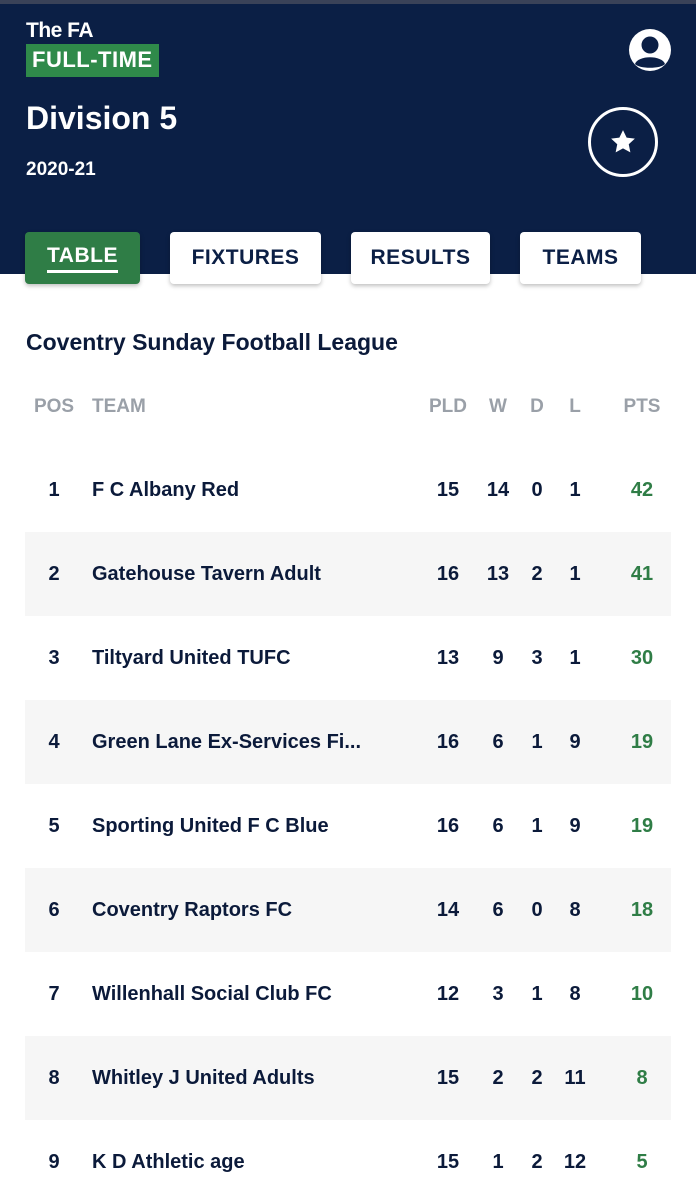 Image resolution: width=696 pixels, height=1200 pixels. I want to click on row-pts: 5, so click(642, 1162).